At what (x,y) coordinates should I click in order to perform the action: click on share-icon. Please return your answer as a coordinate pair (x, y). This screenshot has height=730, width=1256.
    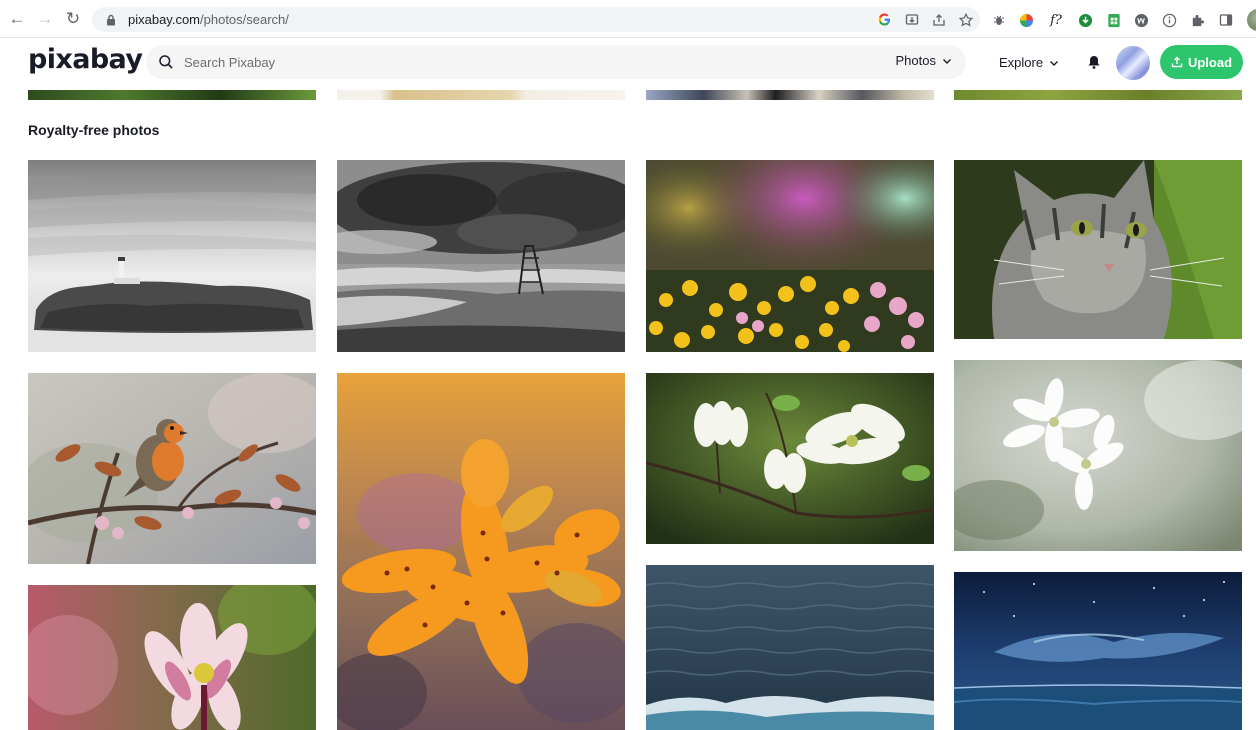
    Looking at the image, I should click on (938, 19).